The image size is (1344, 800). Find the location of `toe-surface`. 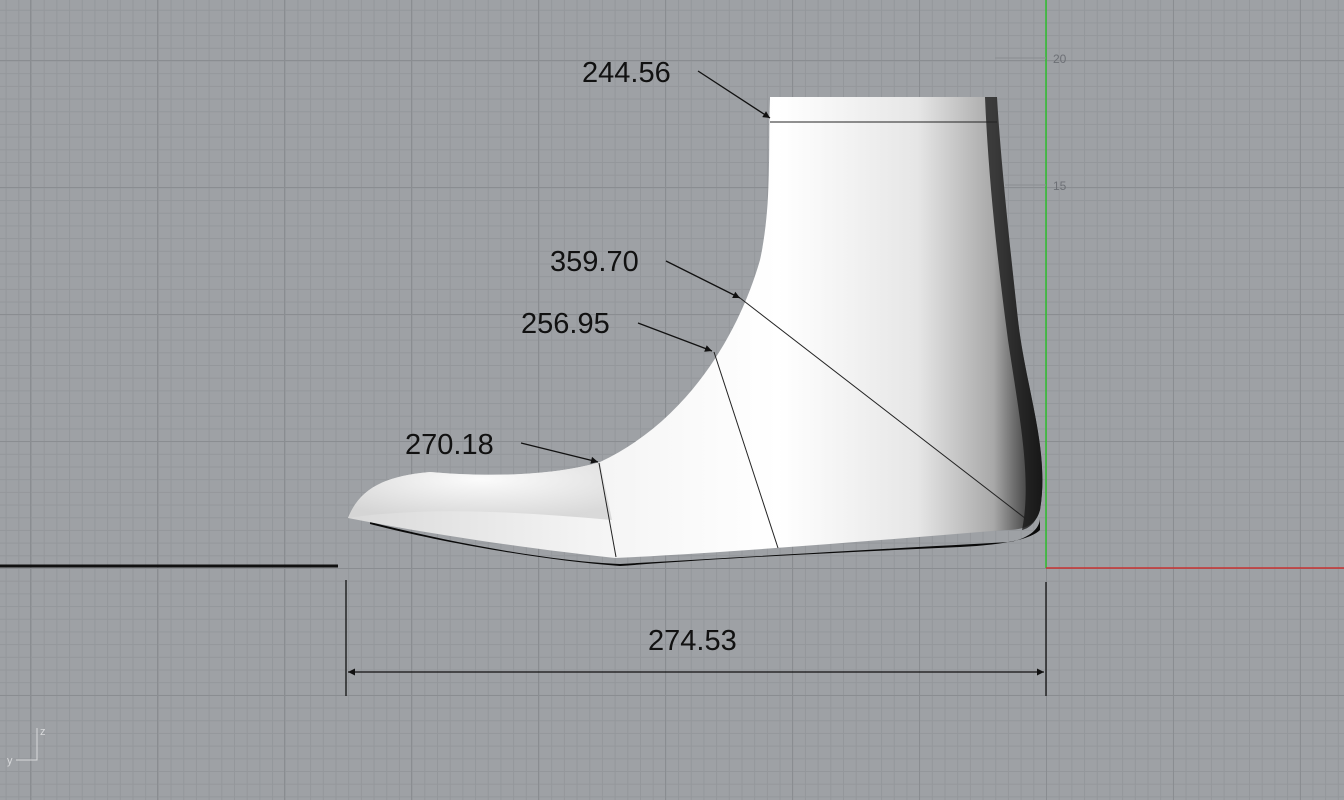

toe-surface is located at coordinates (480, 491).